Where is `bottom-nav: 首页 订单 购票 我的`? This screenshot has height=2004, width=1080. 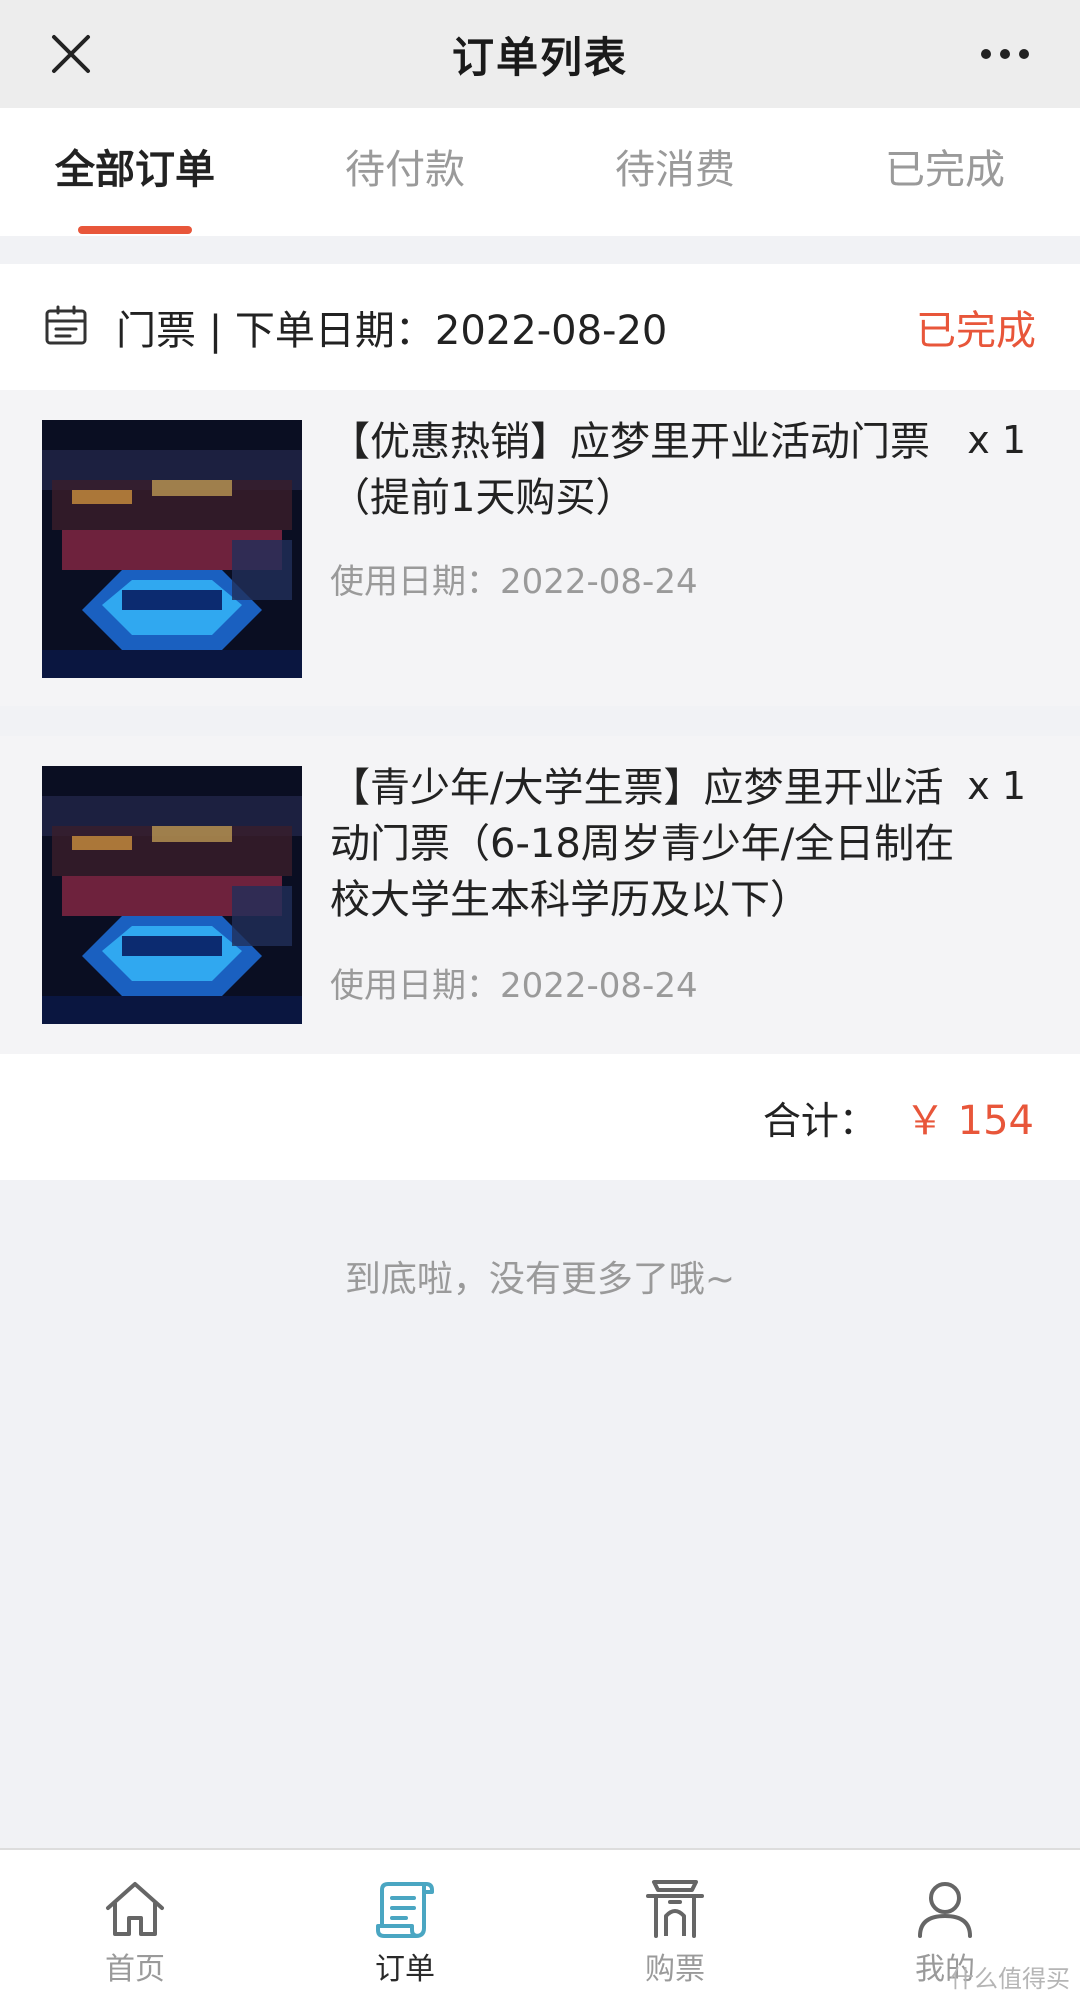 bottom-nav: 首页 订单 购票 我的 is located at coordinates (540, 1926).